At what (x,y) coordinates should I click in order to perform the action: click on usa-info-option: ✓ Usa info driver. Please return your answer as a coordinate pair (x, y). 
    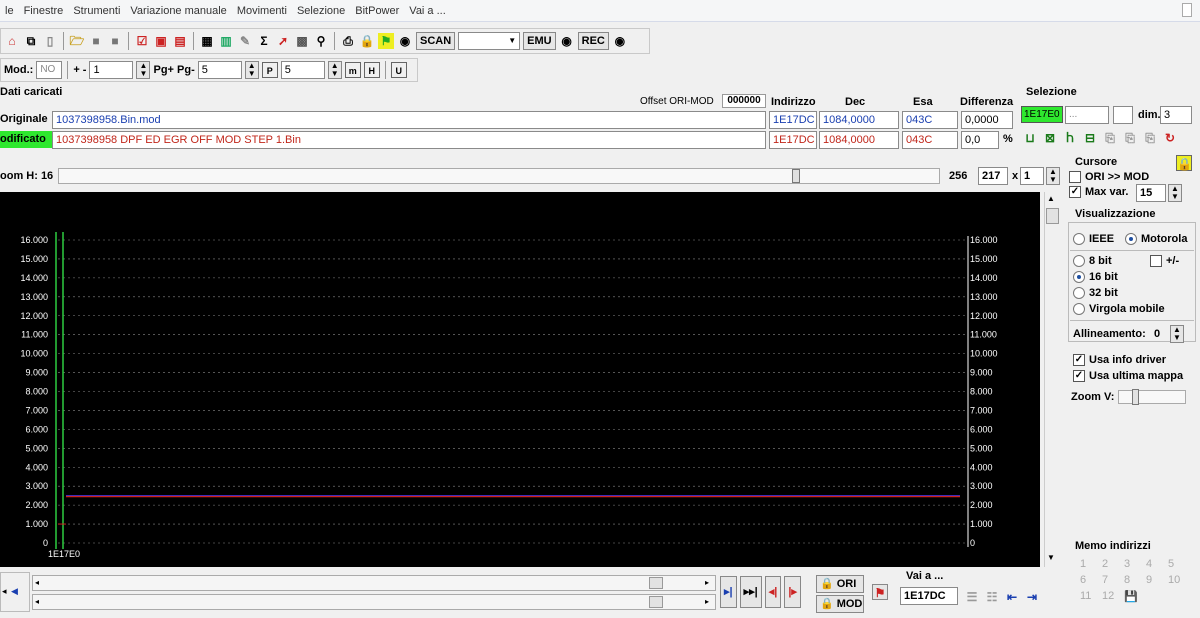
    Looking at the image, I should click on (1119, 360).